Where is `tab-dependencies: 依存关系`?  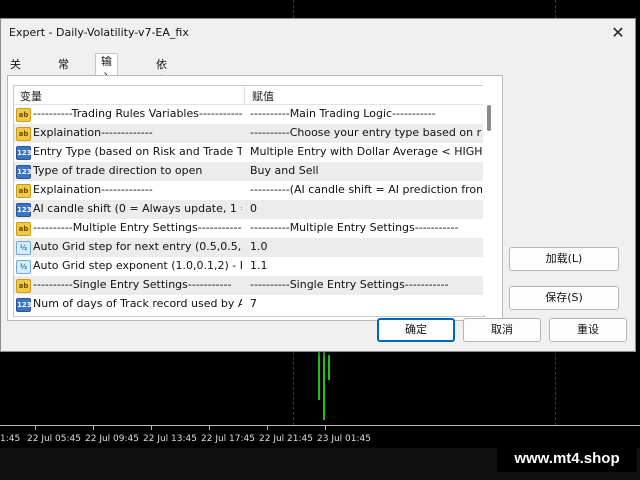 tab-dependencies: 依存关系 is located at coordinates (161, 88).